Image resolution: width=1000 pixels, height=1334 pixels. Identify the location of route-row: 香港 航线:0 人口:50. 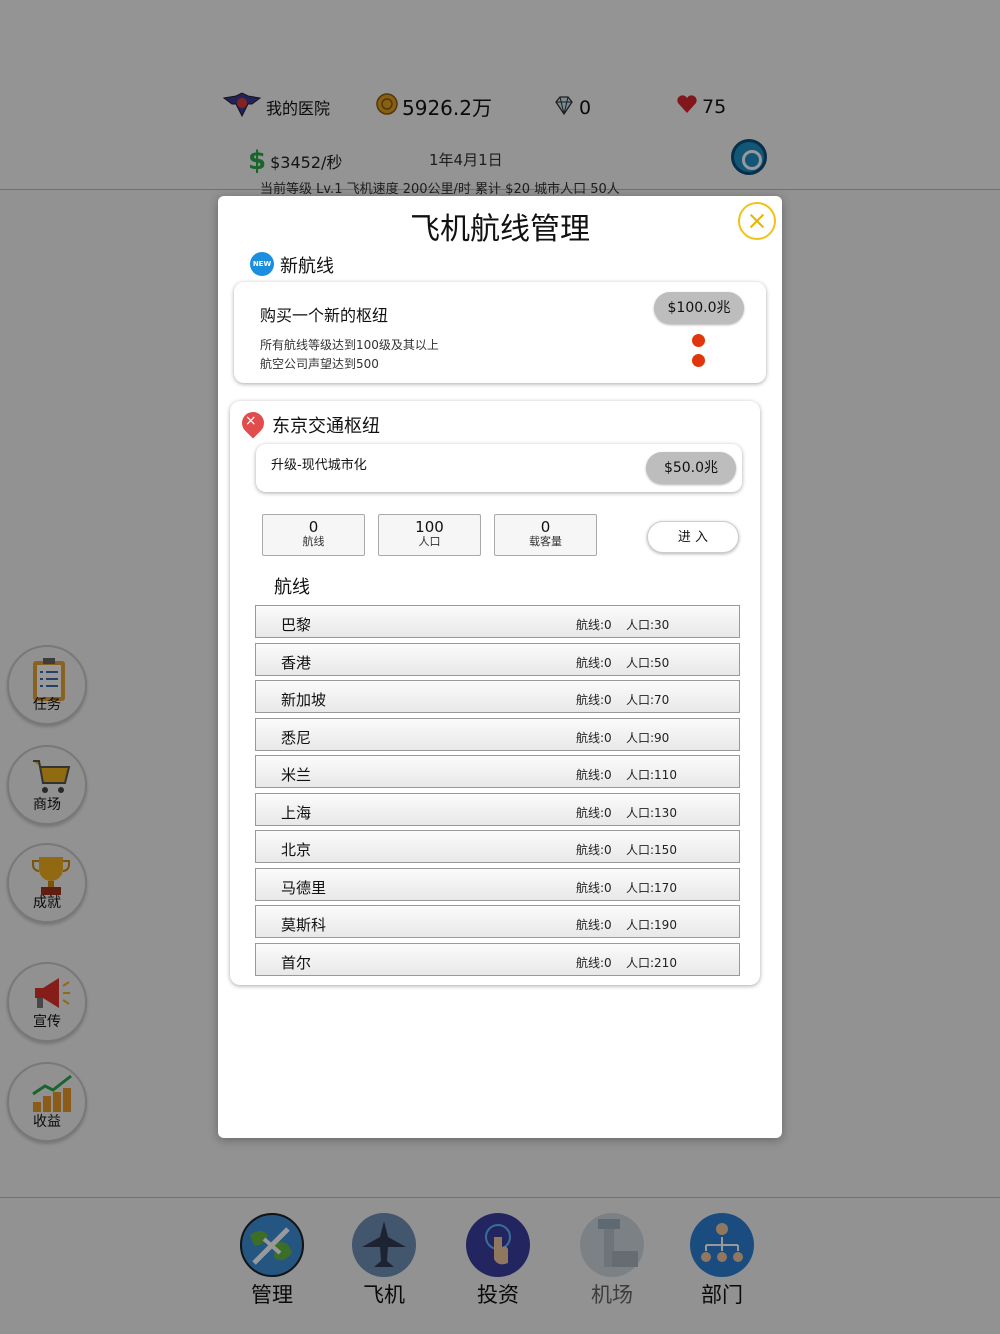
(497, 659).